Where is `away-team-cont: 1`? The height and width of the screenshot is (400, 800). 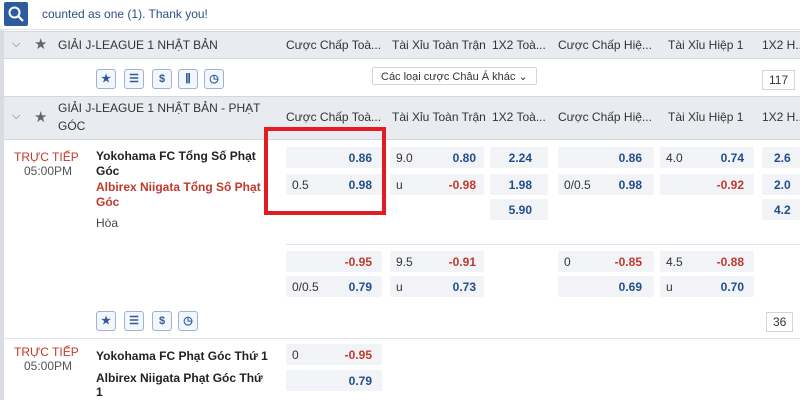 away-team-cont: 1 is located at coordinates (99, 392).